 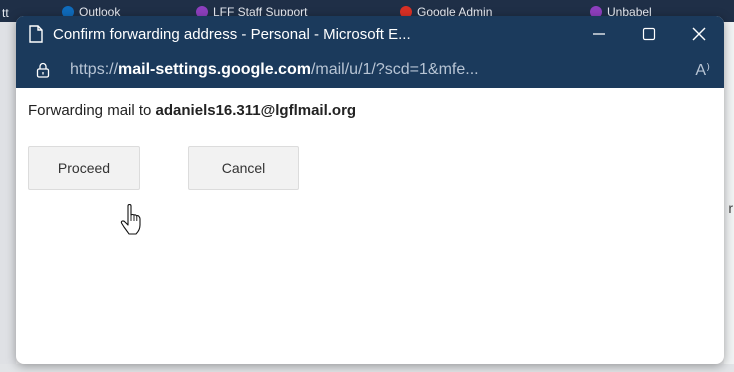 I want to click on minimize-button, so click(x=599, y=34).